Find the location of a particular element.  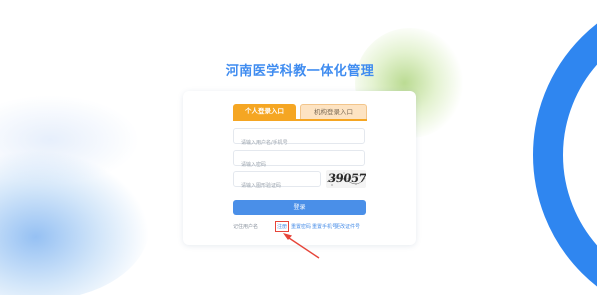

tab-organization-login: 机构登录入口 is located at coordinates (333, 111).